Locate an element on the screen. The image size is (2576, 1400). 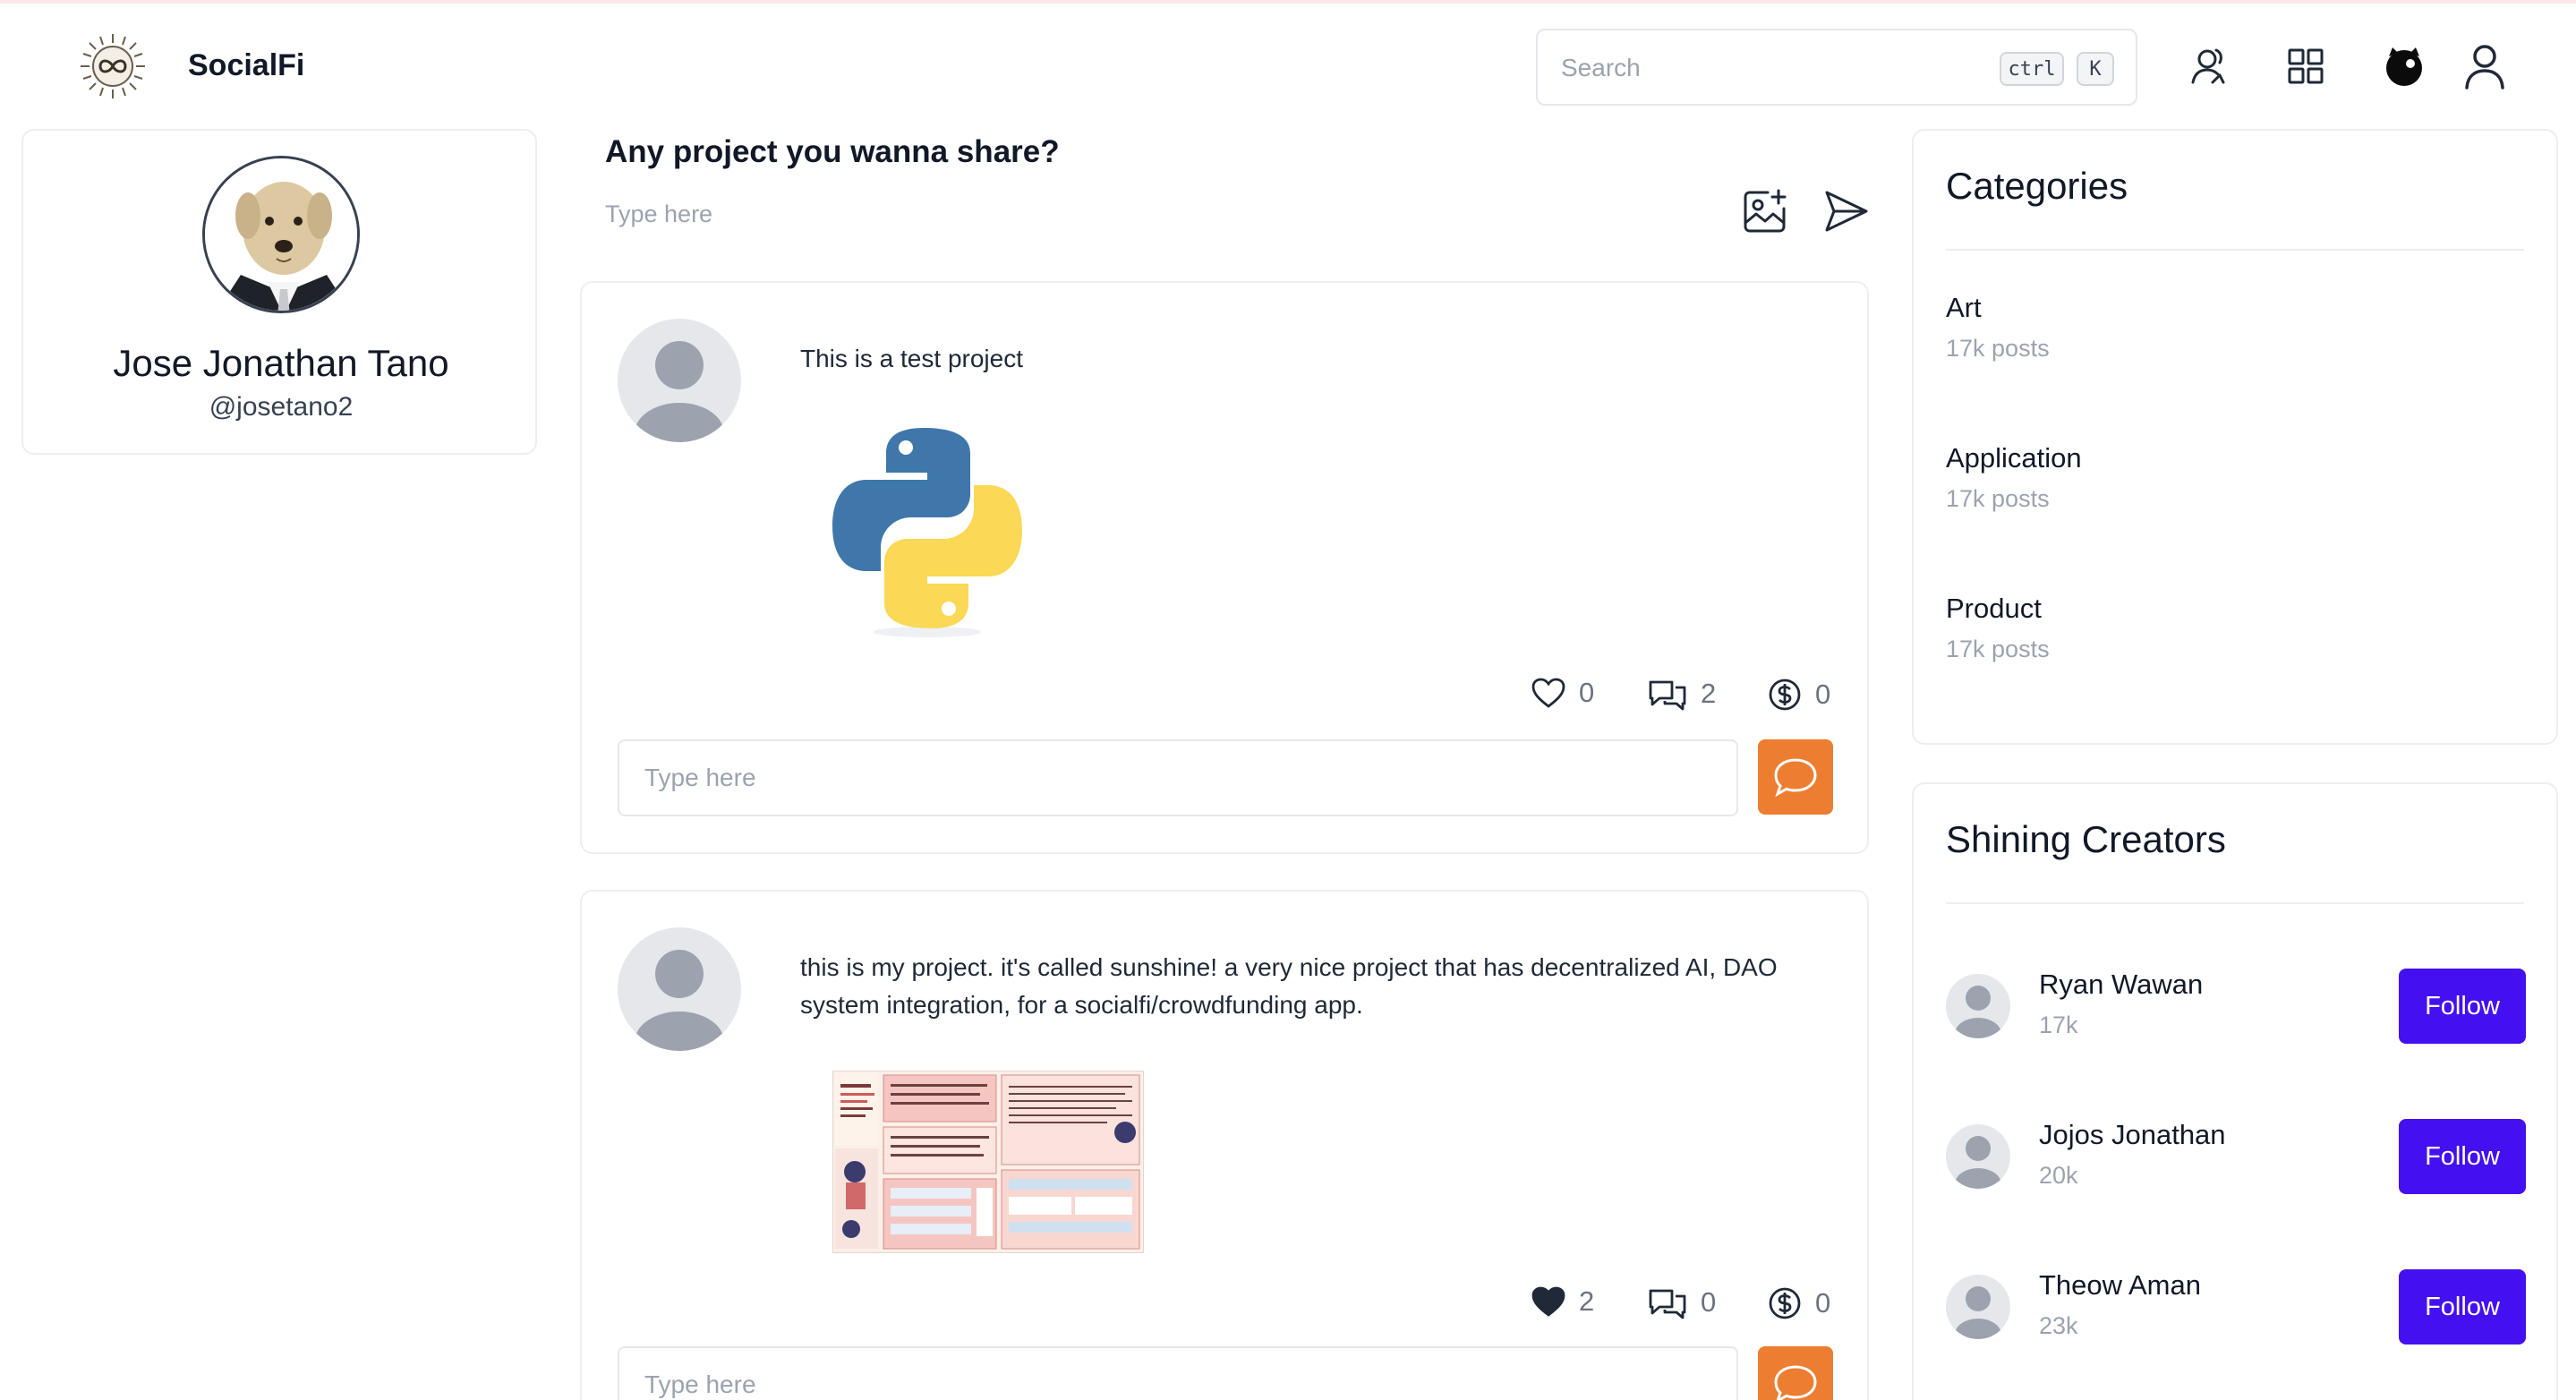
profile-name: Jose Jonathan Tano is located at coordinates (281, 363).